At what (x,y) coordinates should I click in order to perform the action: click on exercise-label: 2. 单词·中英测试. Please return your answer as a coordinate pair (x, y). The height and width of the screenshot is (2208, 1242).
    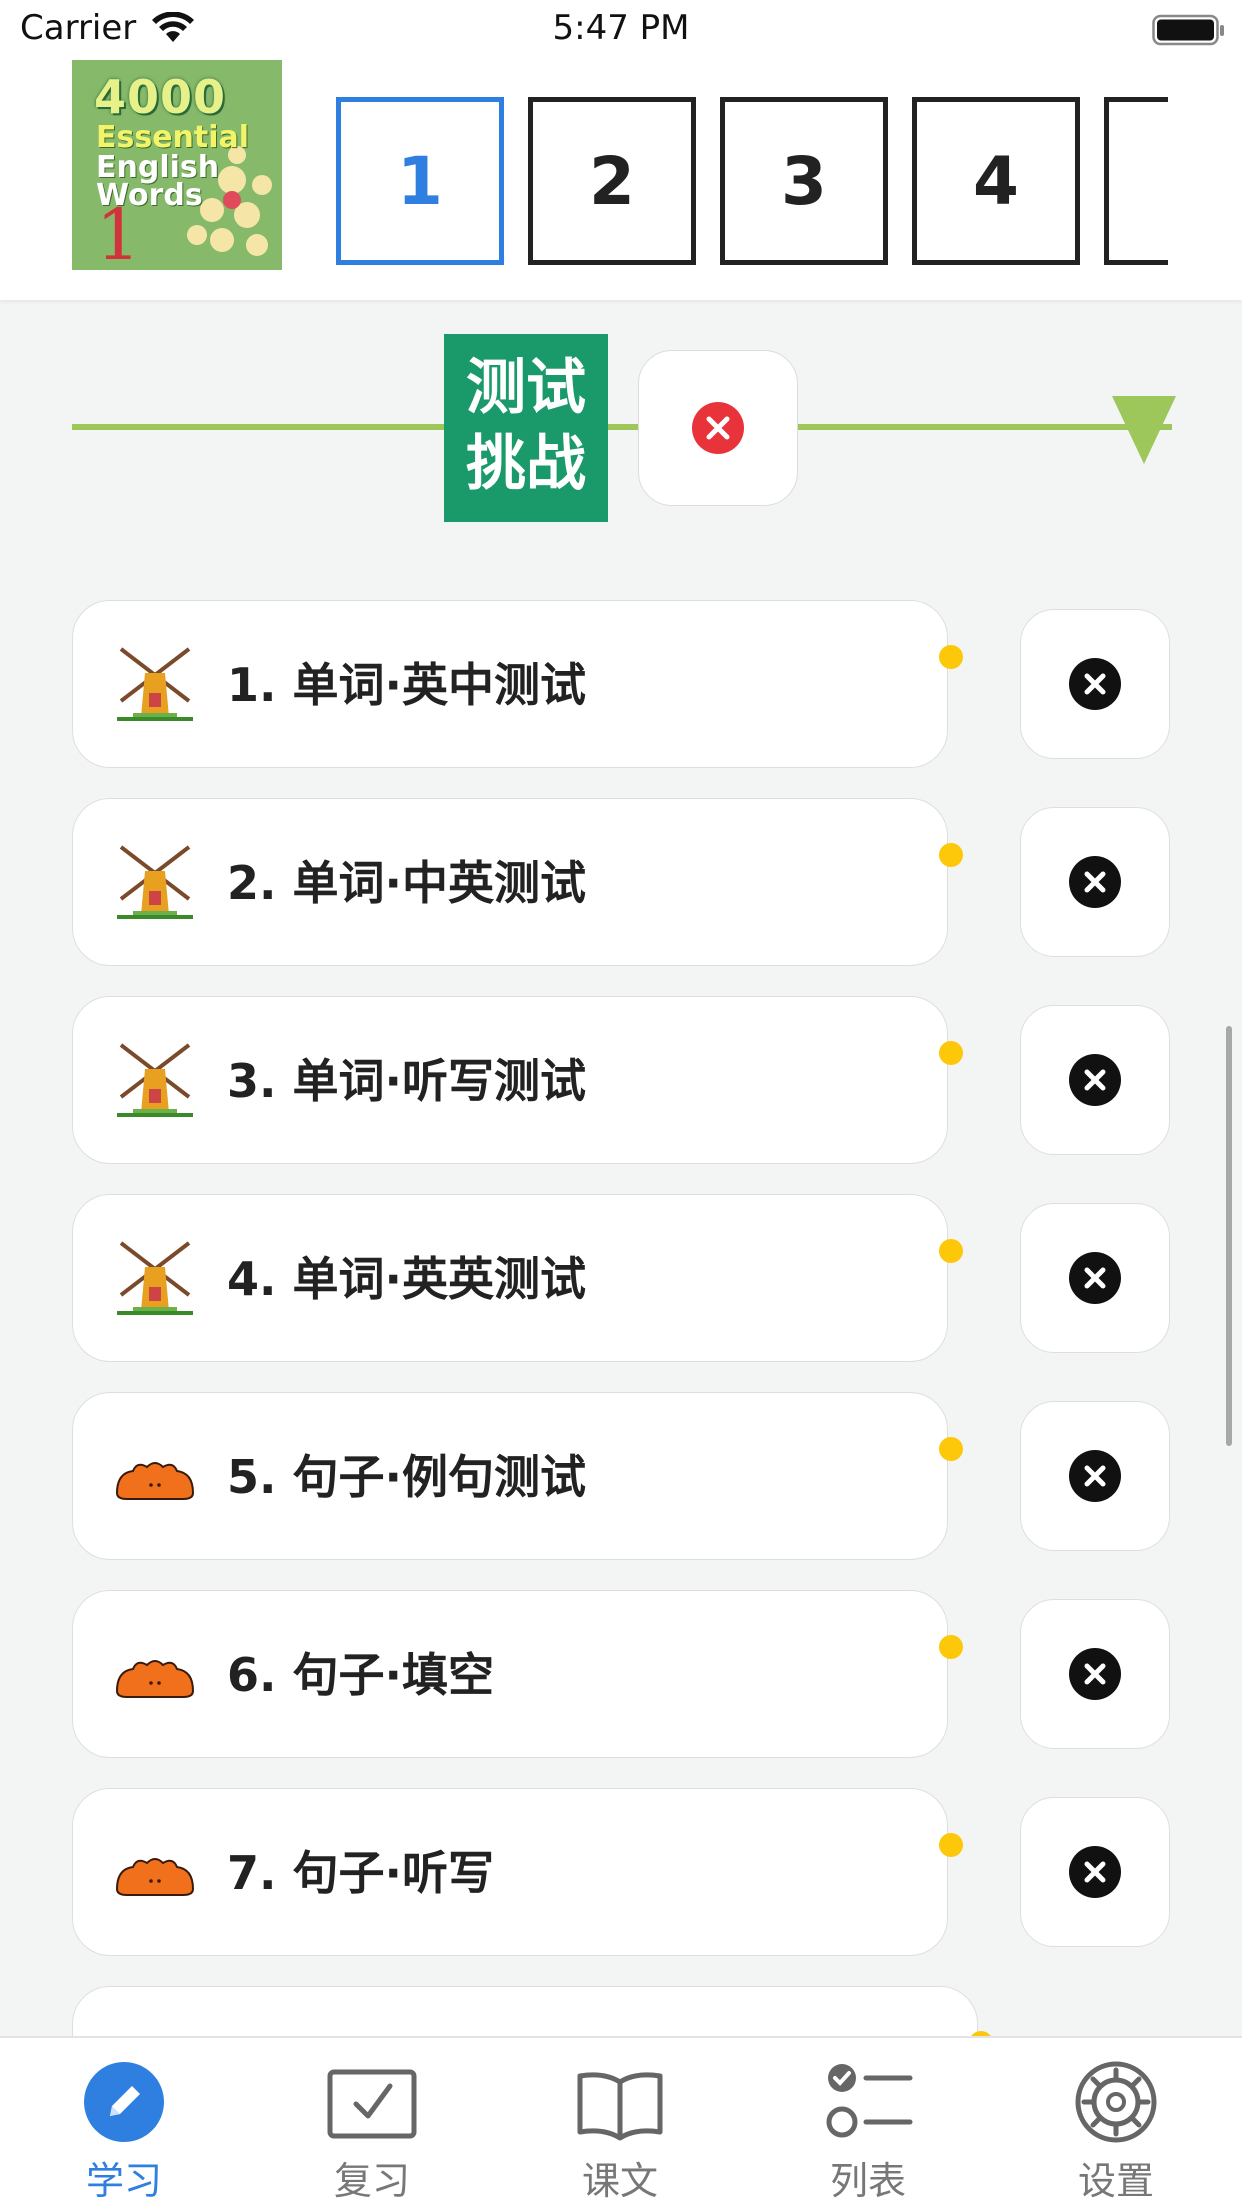
    Looking at the image, I should click on (406, 883).